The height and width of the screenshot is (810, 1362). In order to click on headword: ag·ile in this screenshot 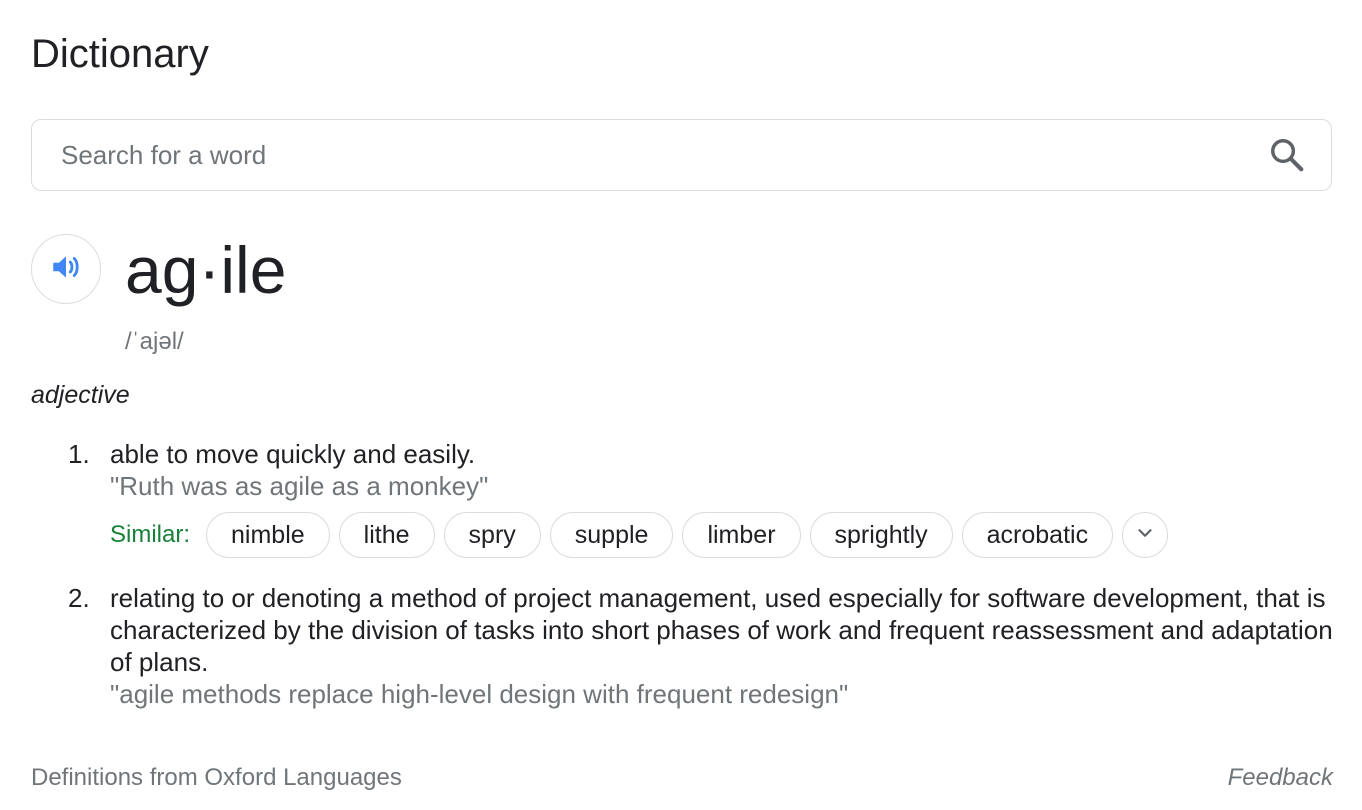, I will do `click(206, 270)`.